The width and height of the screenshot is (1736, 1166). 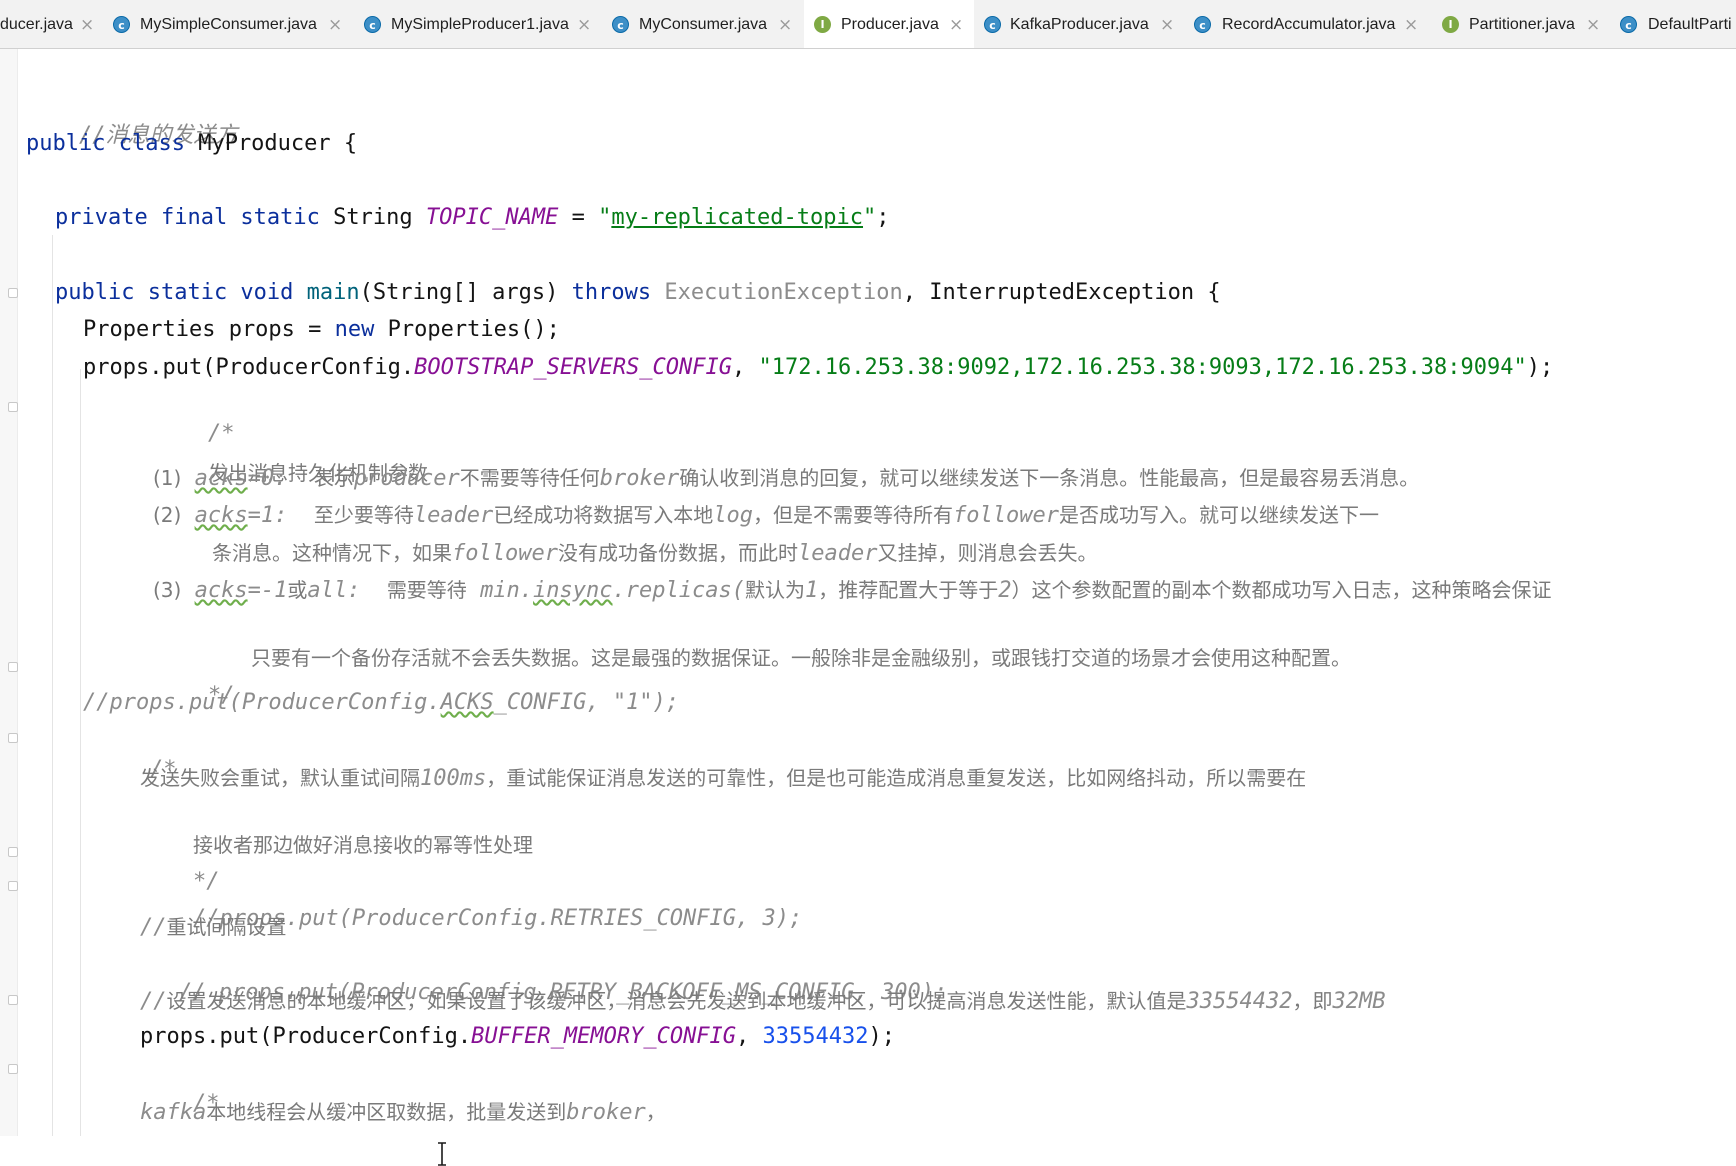 What do you see at coordinates (426, 590) in the screenshot?
I see `comment: 需要等待` at bounding box center [426, 590].